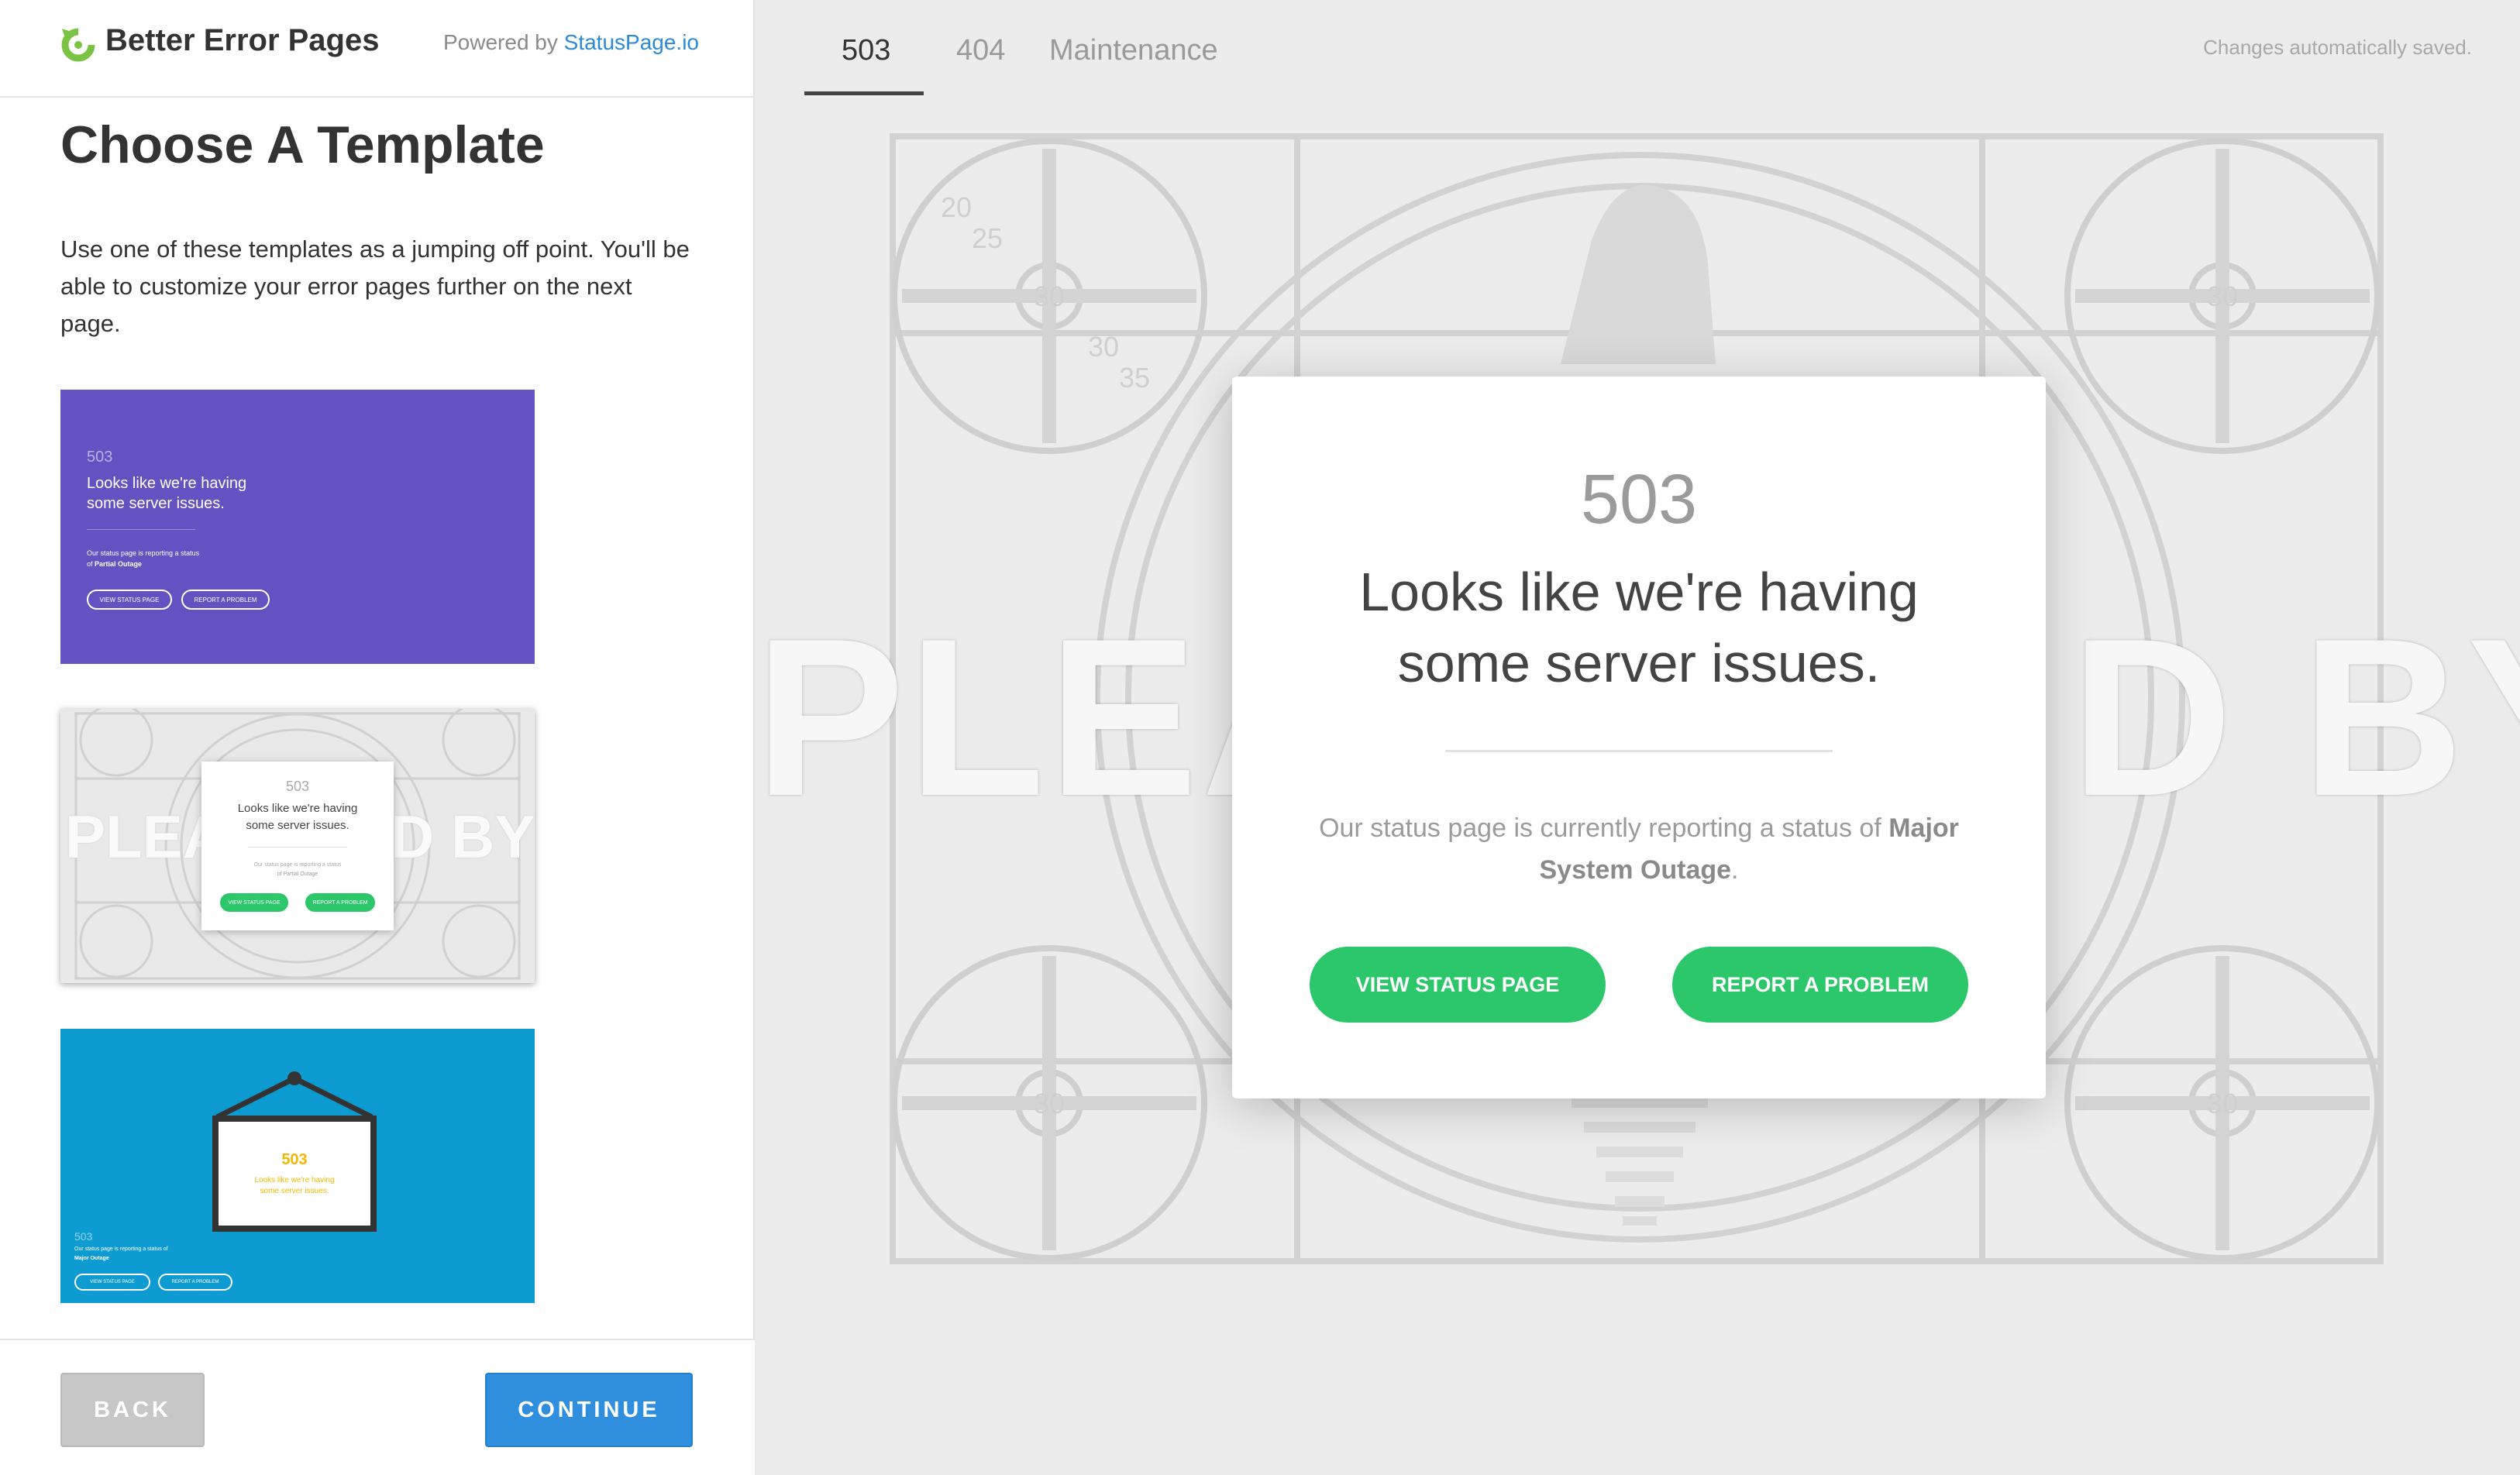 The width and height of the screenshot is (2520, 1475). I want to click on powered-by-label: Powered by, so click(500, 42).